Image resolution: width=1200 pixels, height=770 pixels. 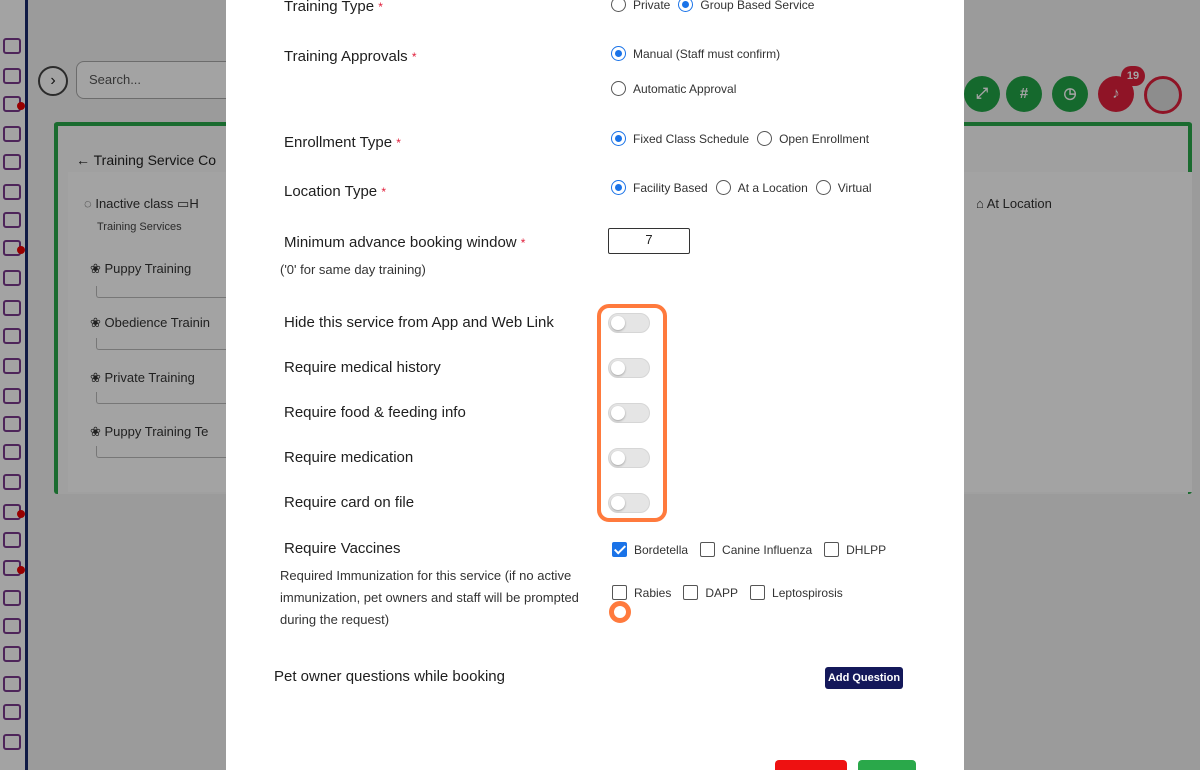 What do you see at coordinates (661, 550) in the screenshot?
I see `checkbox-bordetella-label: Bordetella` at bounding box center [661, 550].